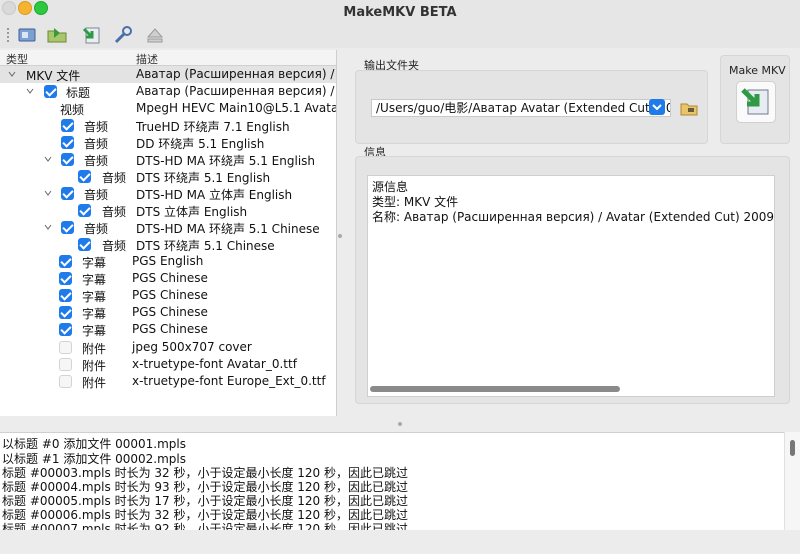 Image resolution: width=800 pixels, height=554 pixels. I want to click on log-splitter, so click(400, 424).